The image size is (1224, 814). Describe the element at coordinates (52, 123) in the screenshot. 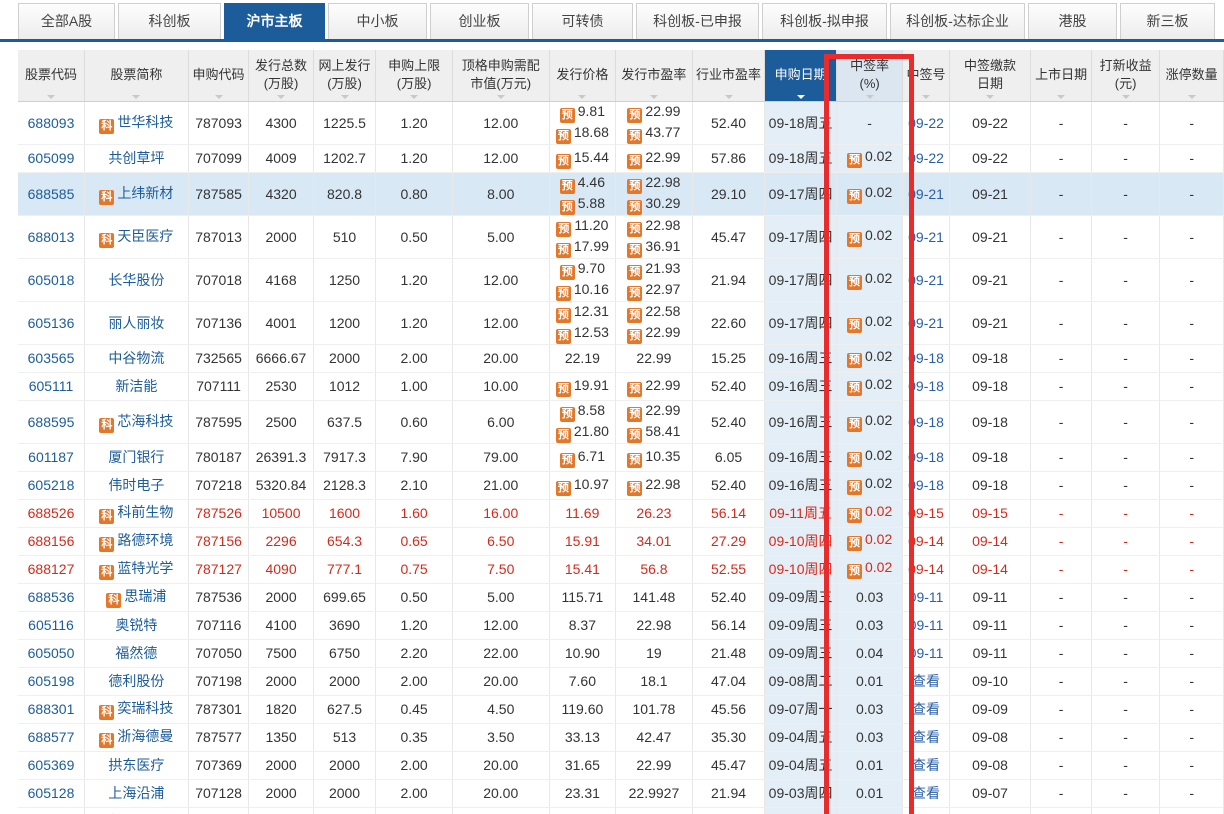

I see `stock-code-link: 688093` at that location.